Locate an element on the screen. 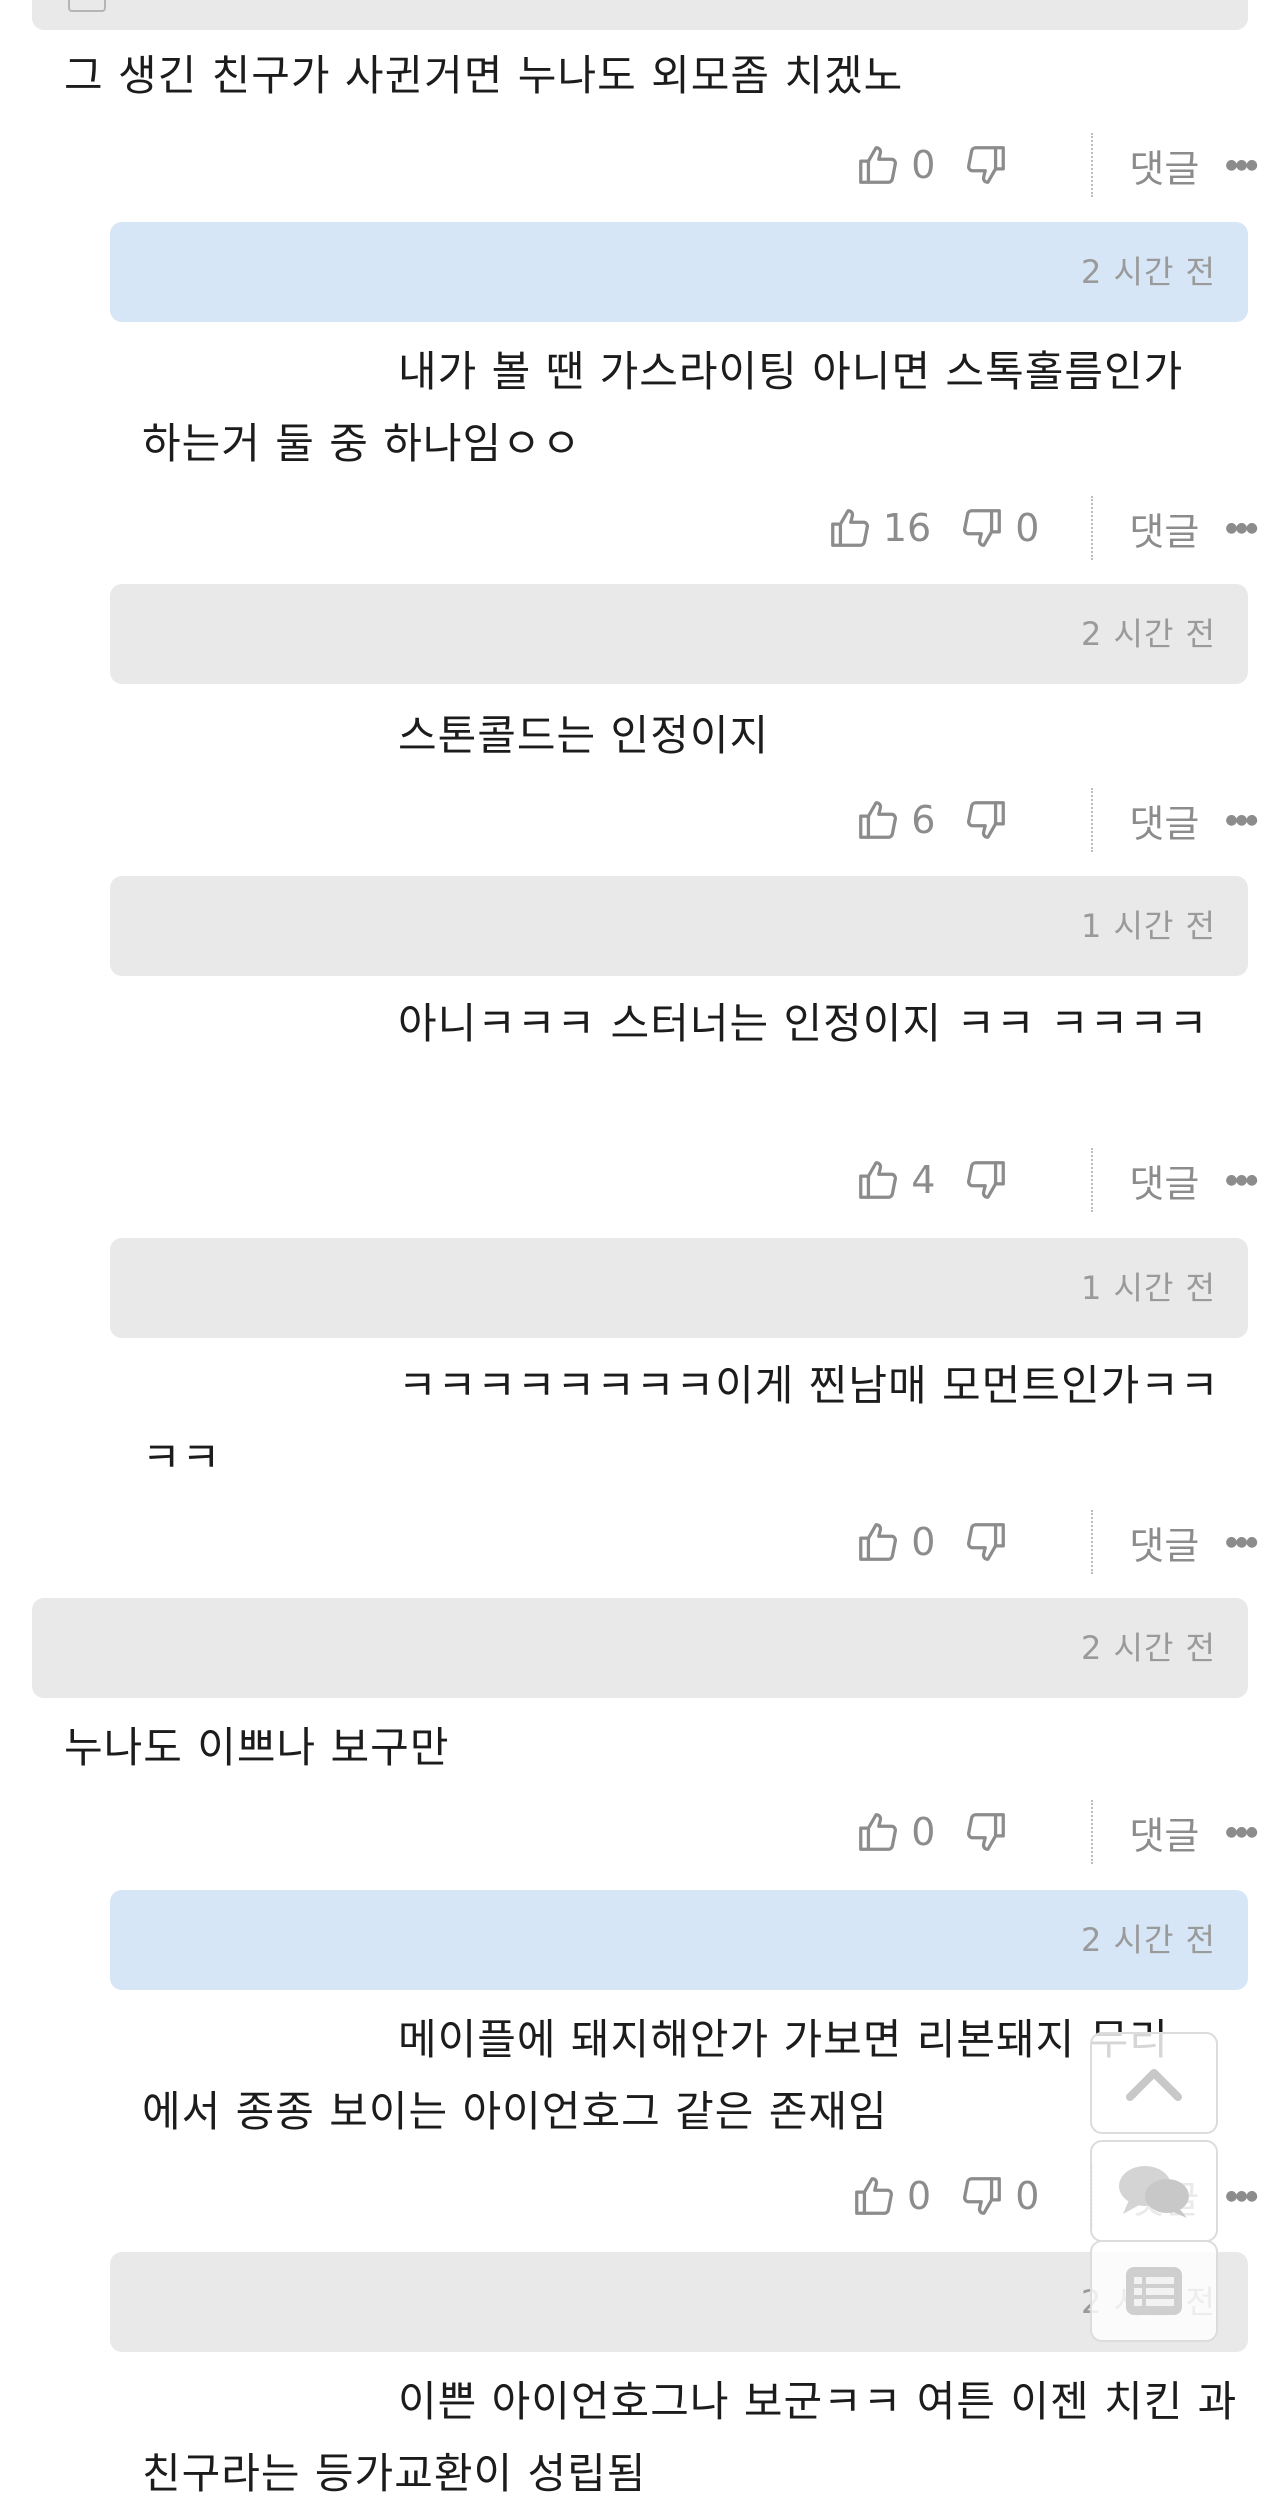 The width and height of the screenshot is (1280, 2516). scroll-top-button is located at coordinates (1154, 2083).